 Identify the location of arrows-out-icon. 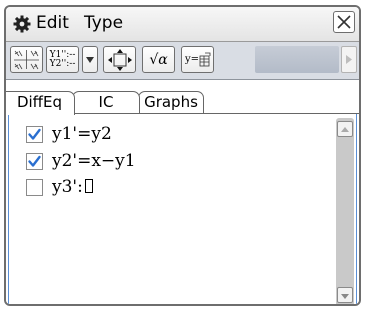
(119, 59).